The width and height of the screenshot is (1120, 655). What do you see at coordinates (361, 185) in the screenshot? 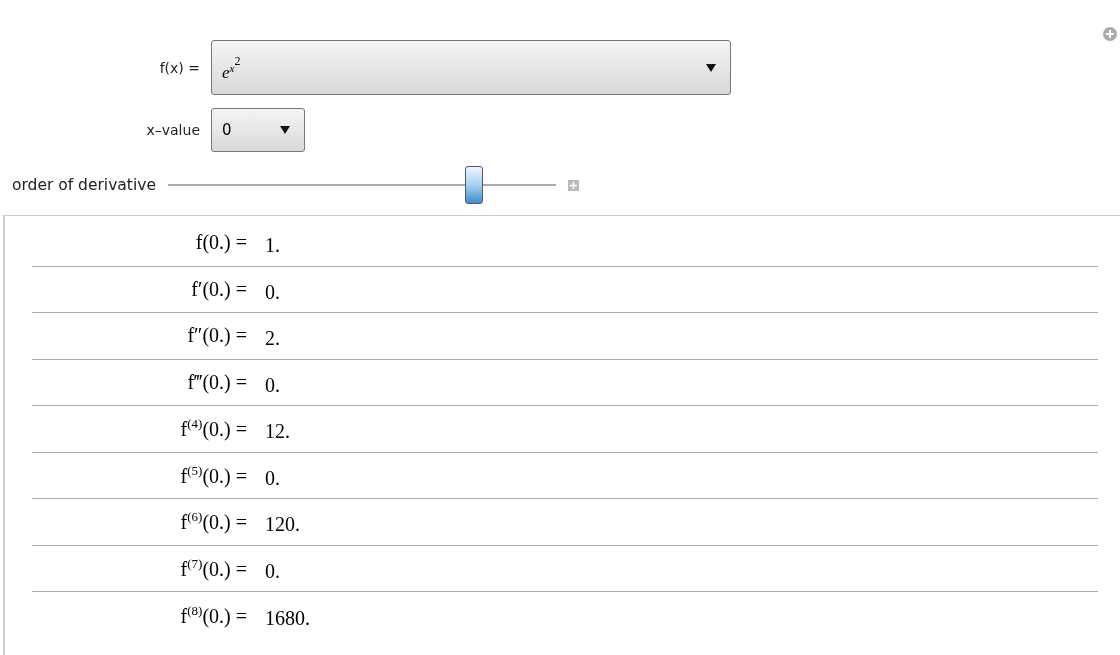
I see `order-slider` at bounding box center [361, 185].